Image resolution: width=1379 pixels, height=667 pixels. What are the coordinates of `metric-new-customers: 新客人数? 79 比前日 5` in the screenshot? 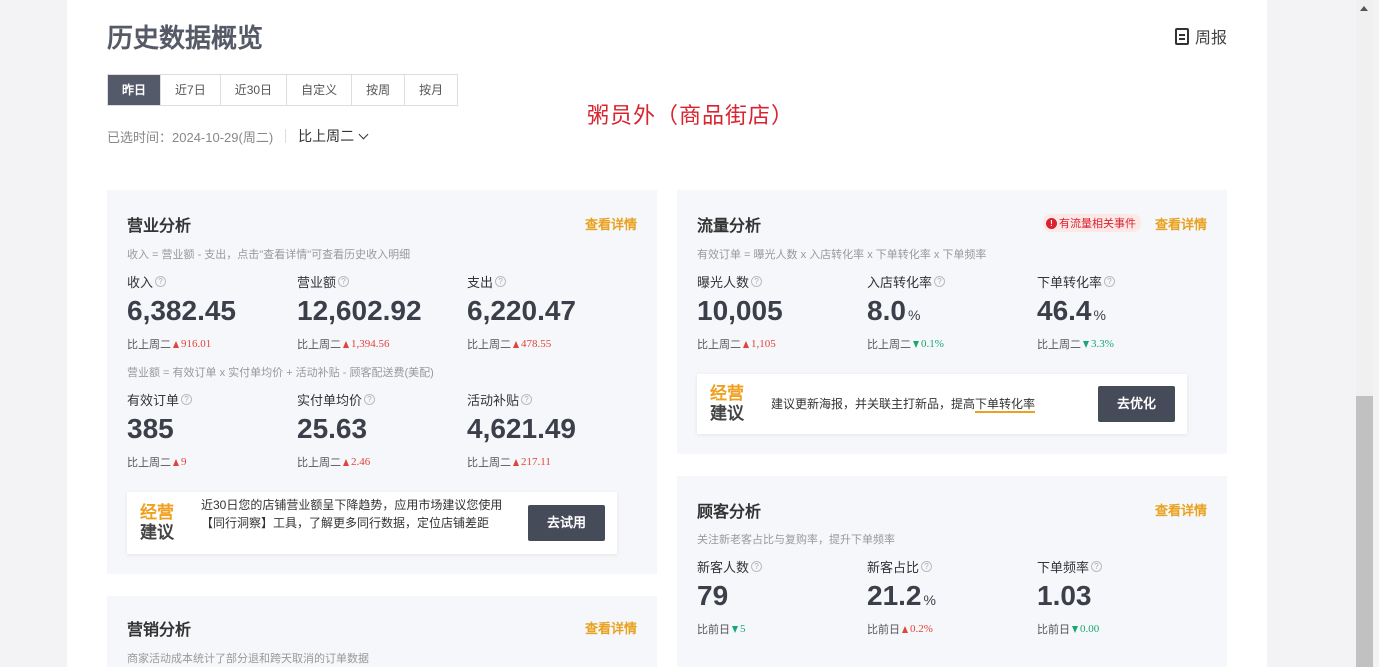 It's located at (777, 597).